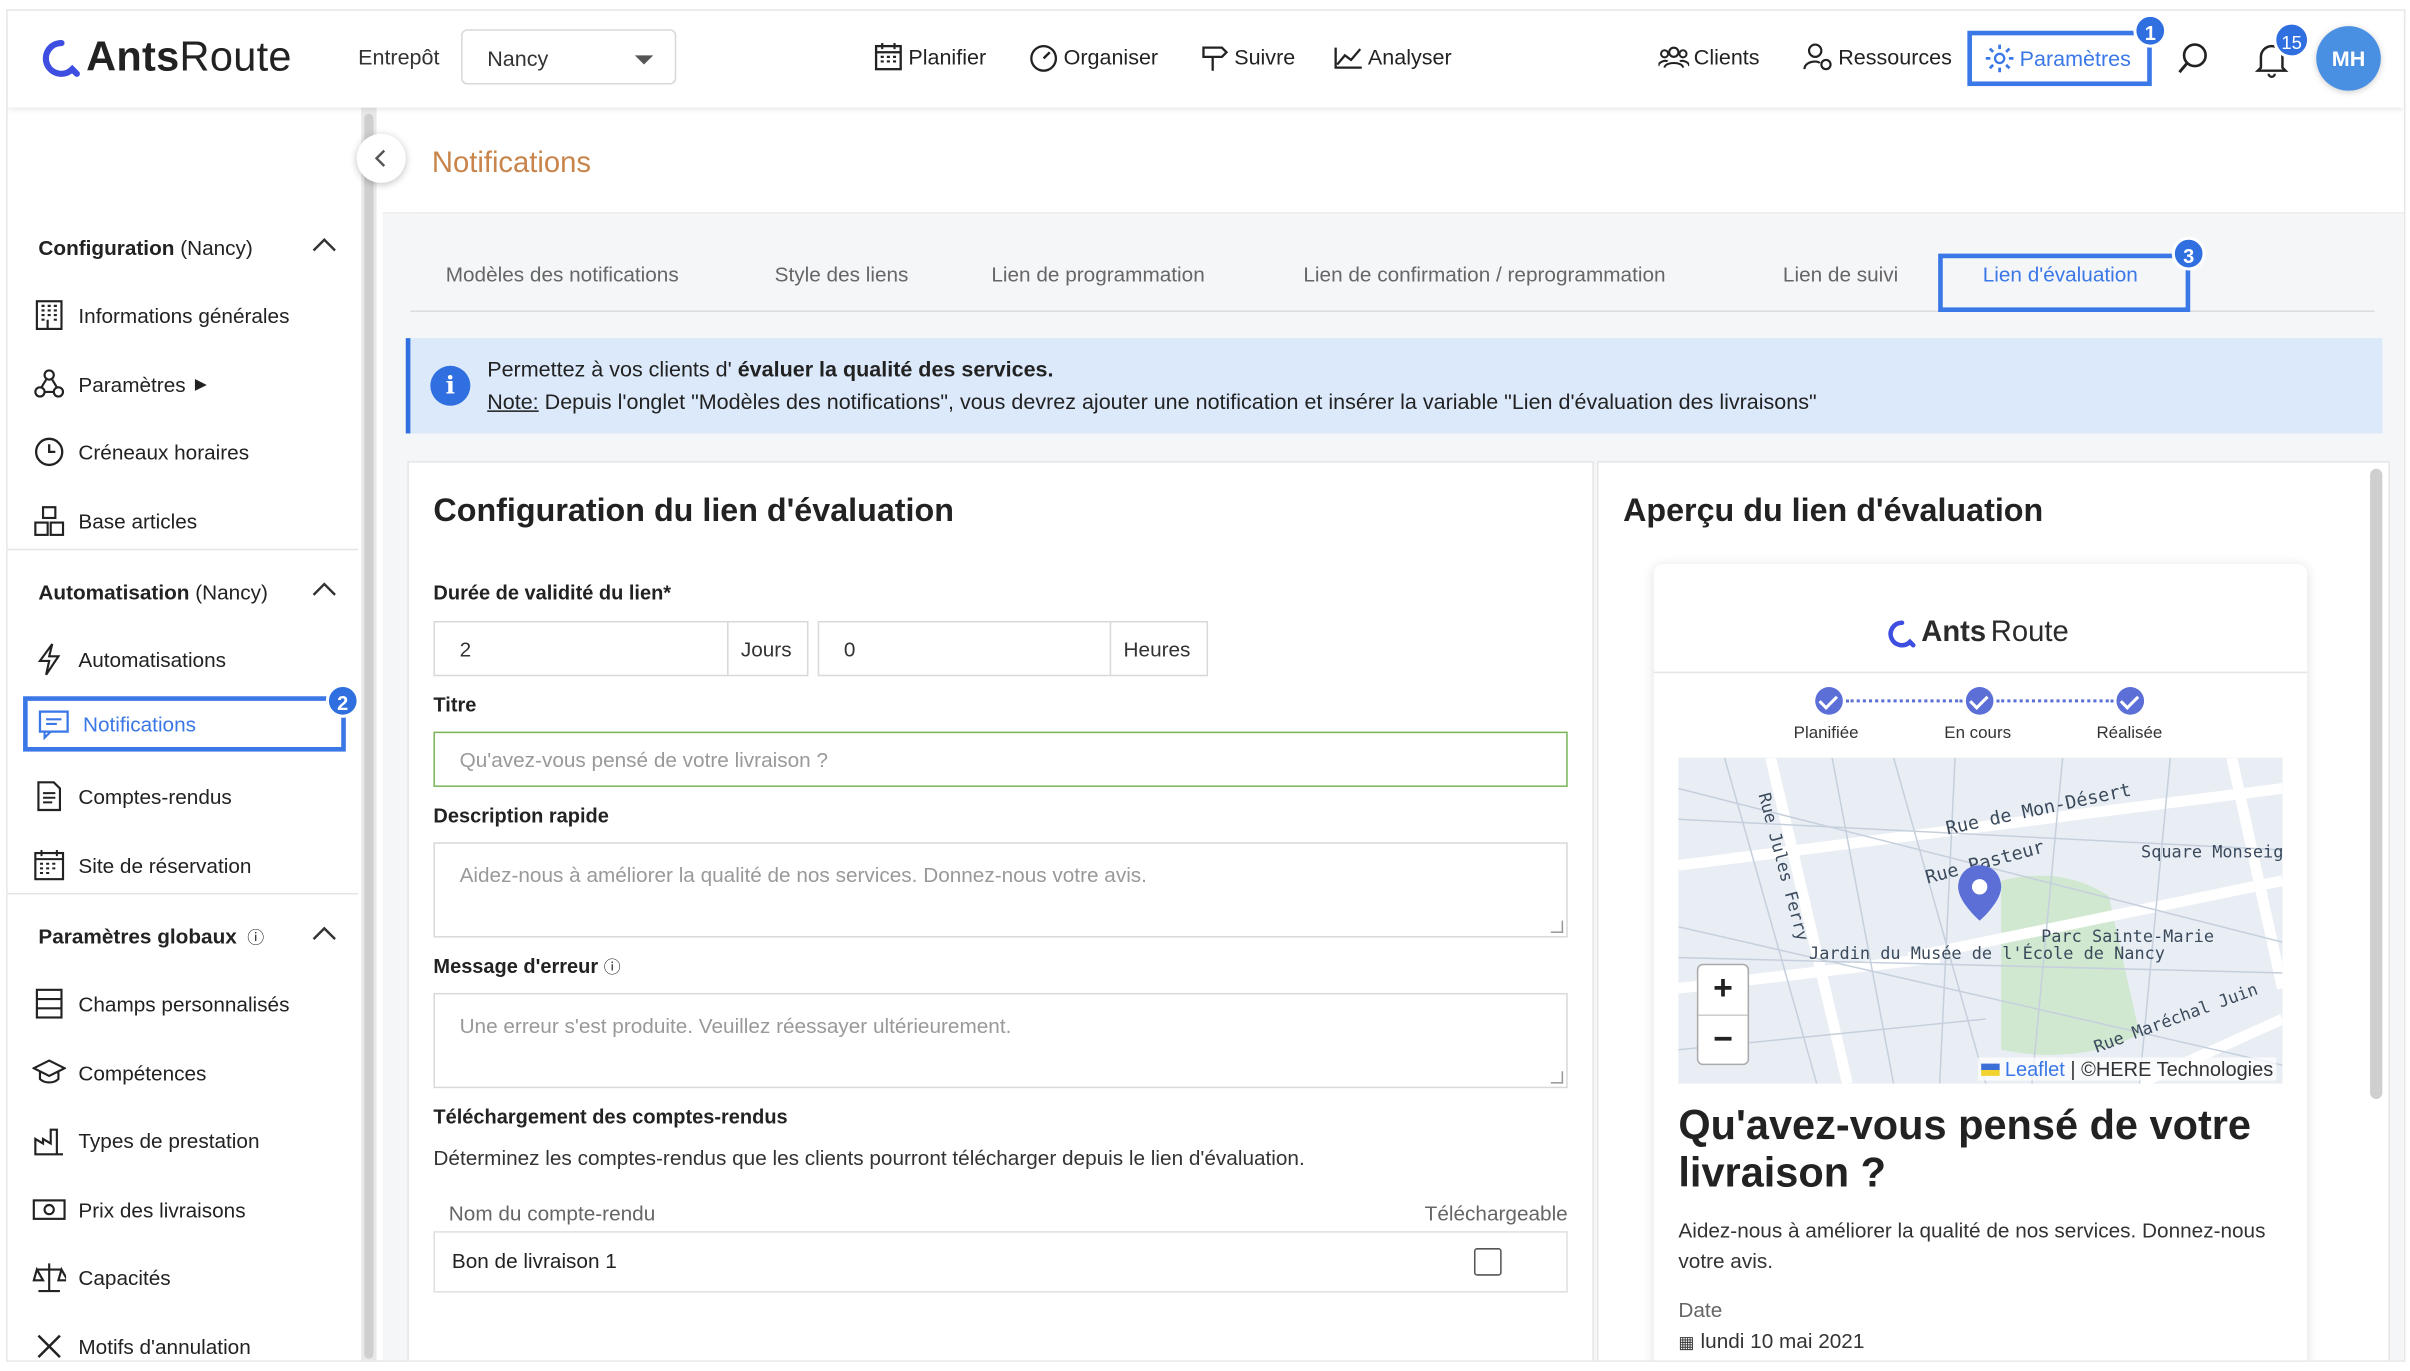 Image resolution: width=2410 pixels, height=1371 pixels. I want to click on zoom-control: + −, so click(1723, 1014).